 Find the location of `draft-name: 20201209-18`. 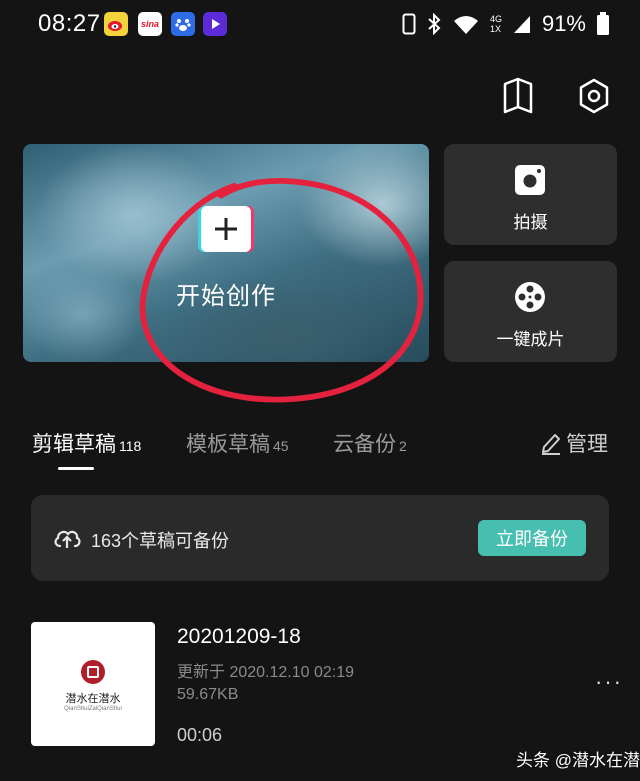

draft-name: 20201209-18 is located at coordinates (239, 637).